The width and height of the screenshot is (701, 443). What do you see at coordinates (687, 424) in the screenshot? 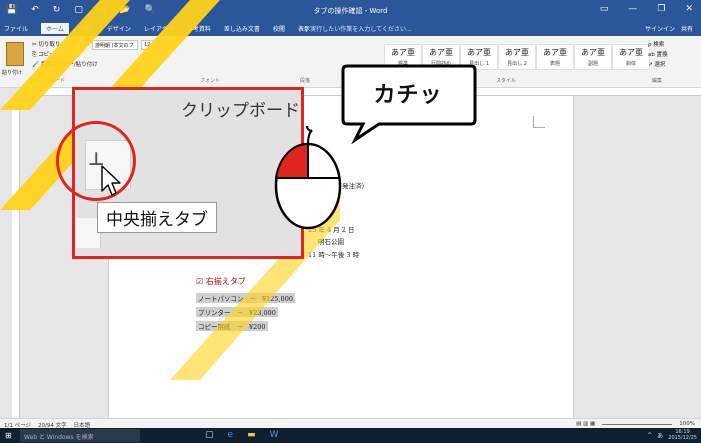
I see `zoom-level: 100%` at bounding box center [687, 424].